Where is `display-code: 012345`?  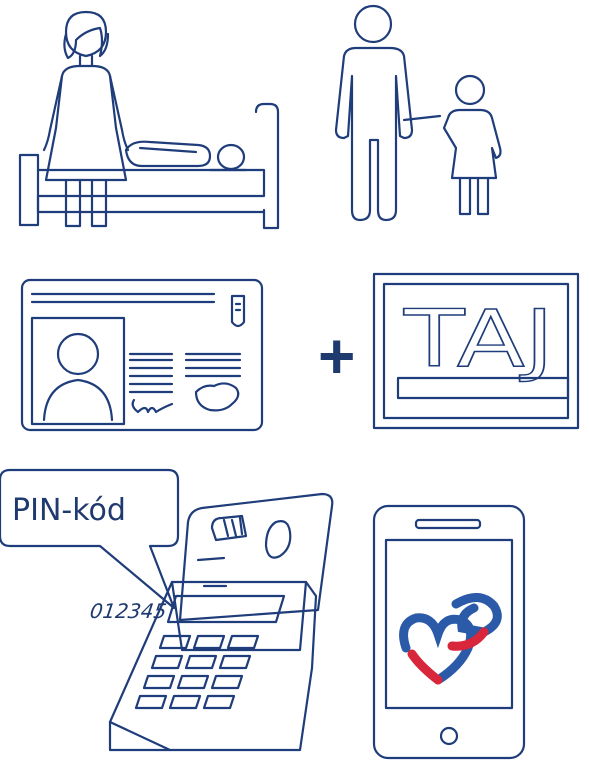
display-code: 012345 is located at coordinates (128, 611).